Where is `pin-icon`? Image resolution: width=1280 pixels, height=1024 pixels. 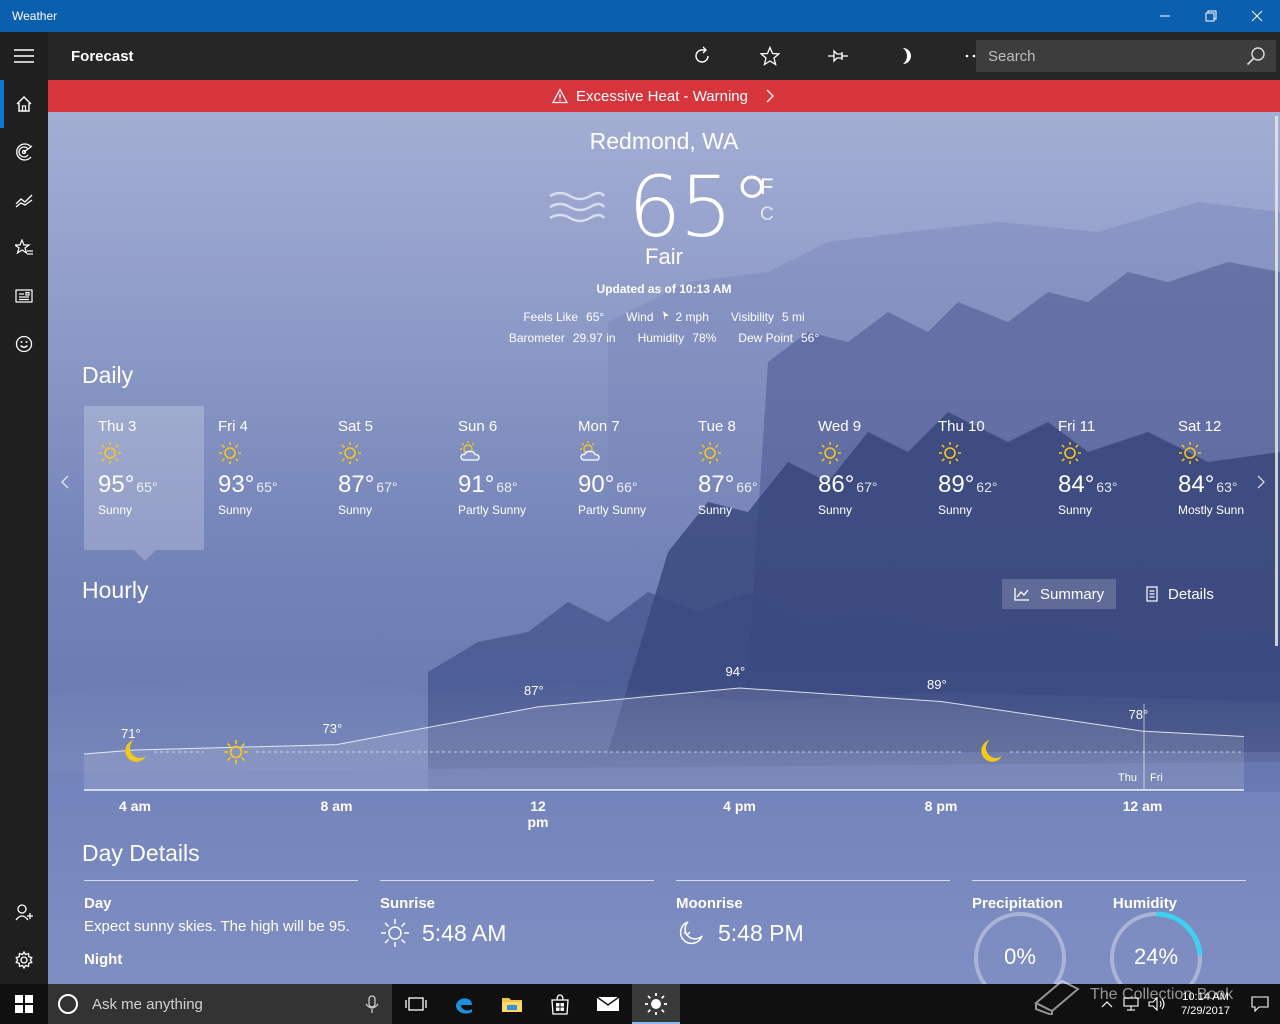 pin-icon is located at coordinates (838, 56).